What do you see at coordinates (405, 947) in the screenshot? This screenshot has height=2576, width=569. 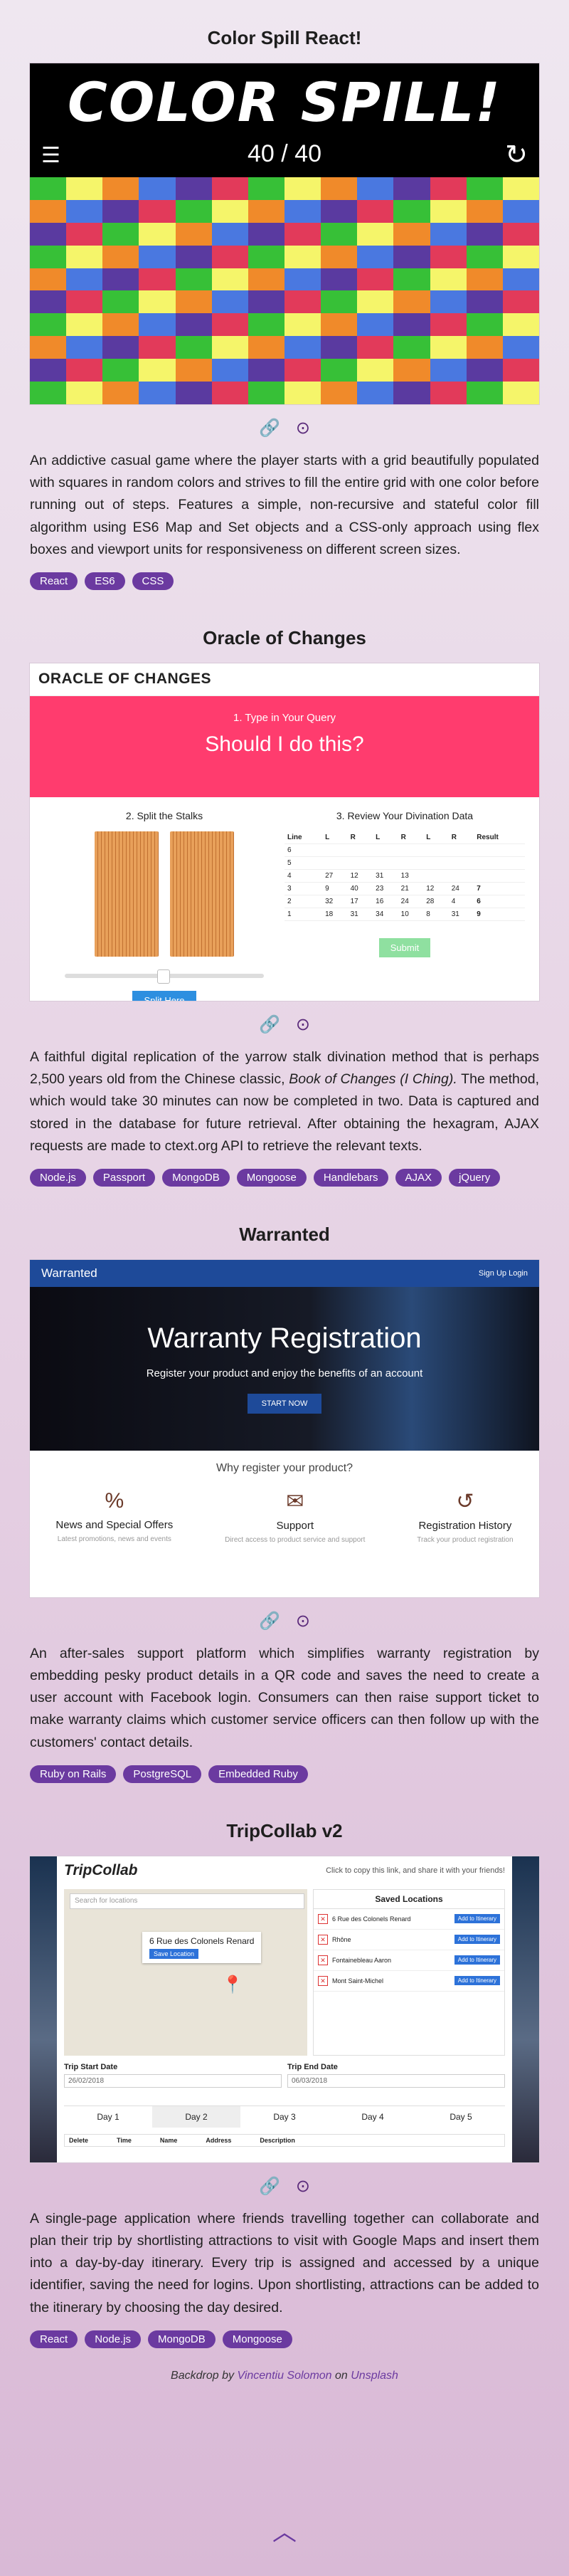 I see `submit-button: Submit` at bounding box center [405, 947].